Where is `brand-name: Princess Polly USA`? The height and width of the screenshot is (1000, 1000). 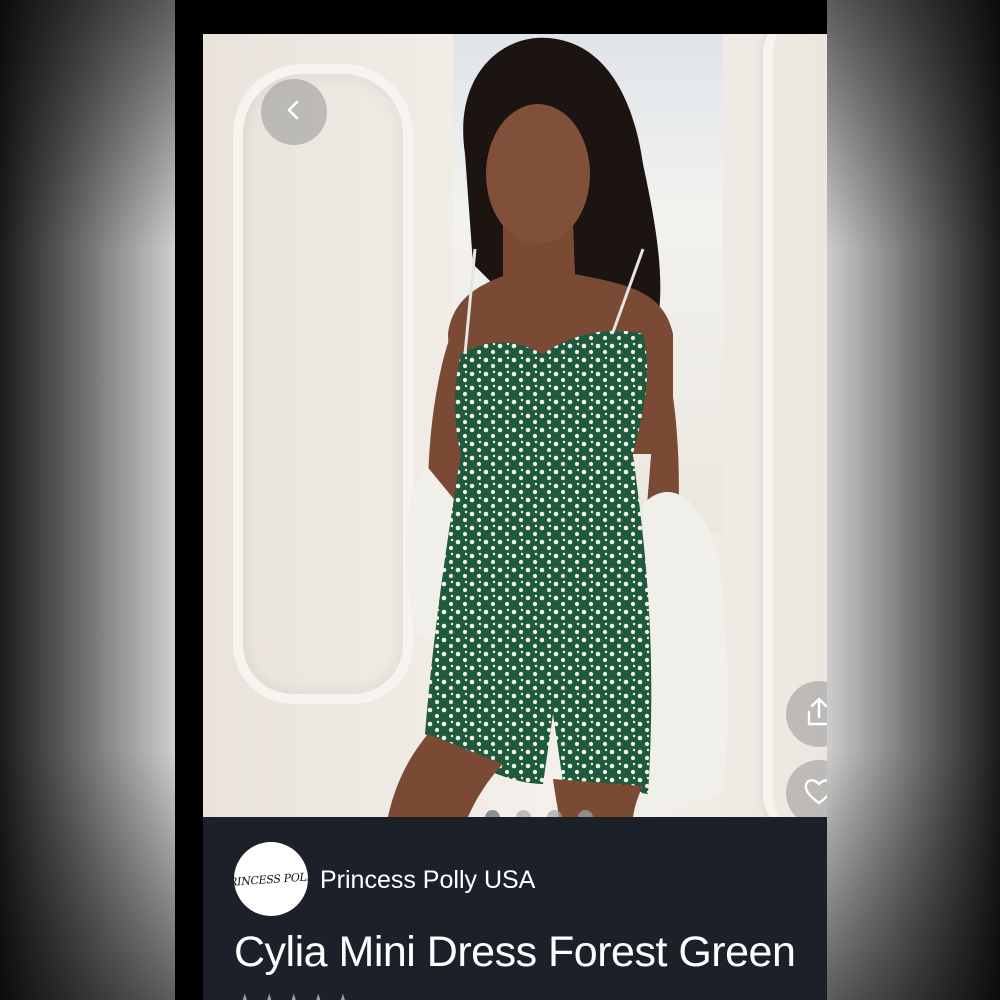
brand-name: Princess Polly USA is located at coordinates (427, 880).